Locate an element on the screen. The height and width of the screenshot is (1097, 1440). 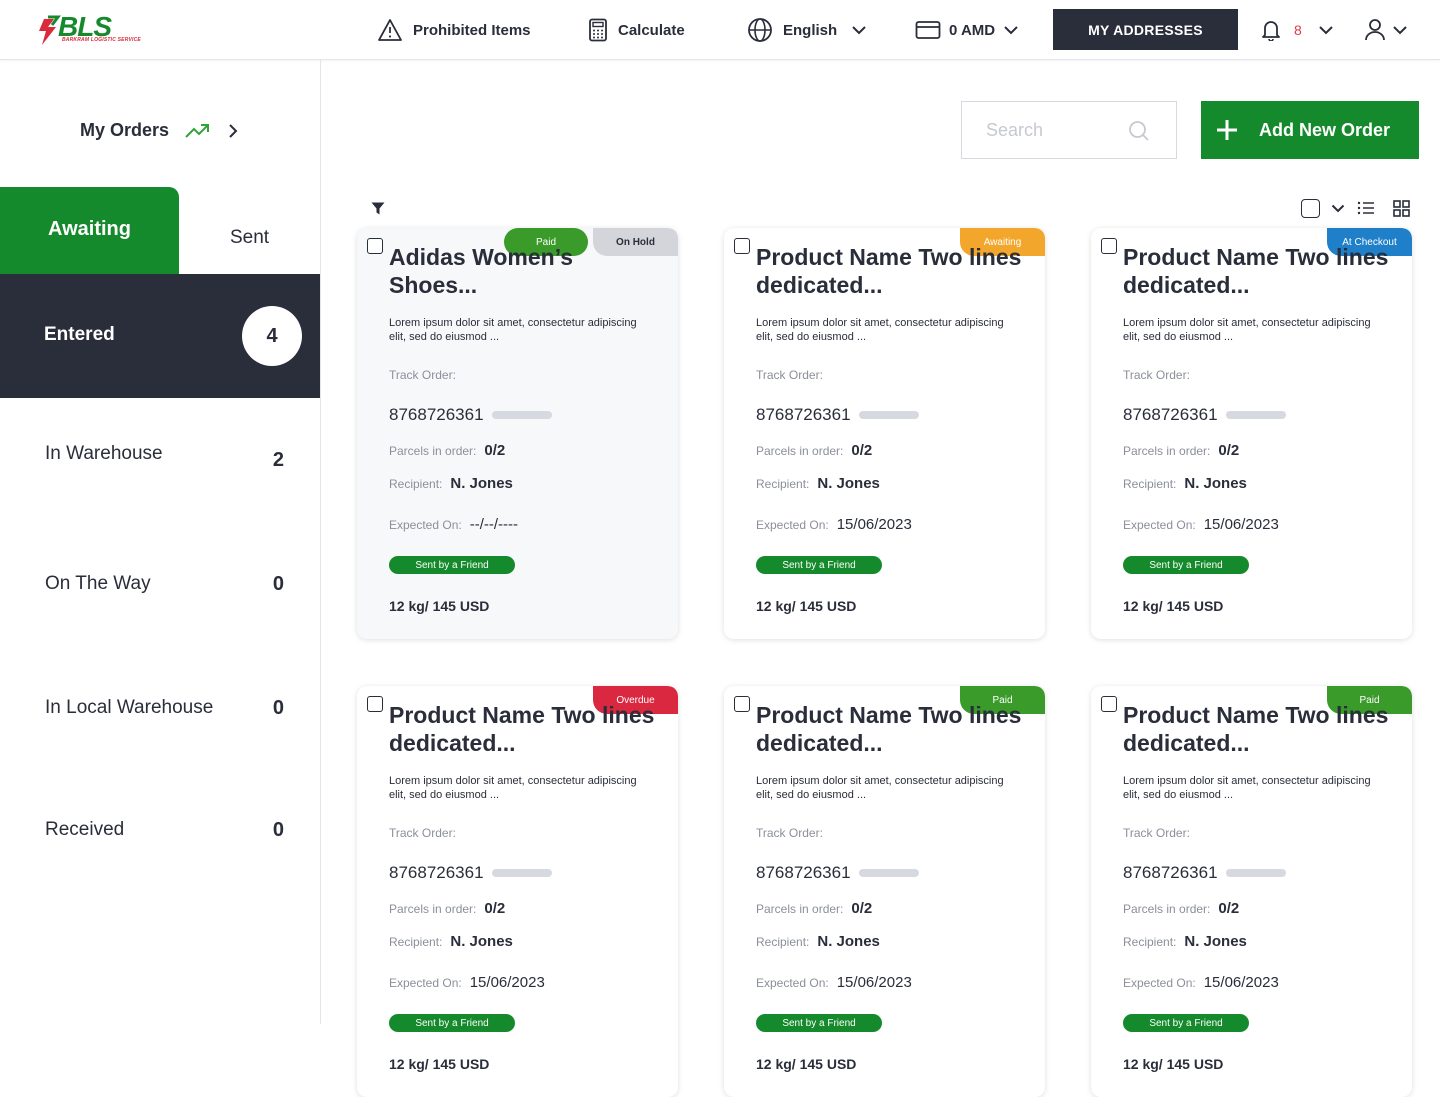
filter-icon is located at coordinates (378, 208).